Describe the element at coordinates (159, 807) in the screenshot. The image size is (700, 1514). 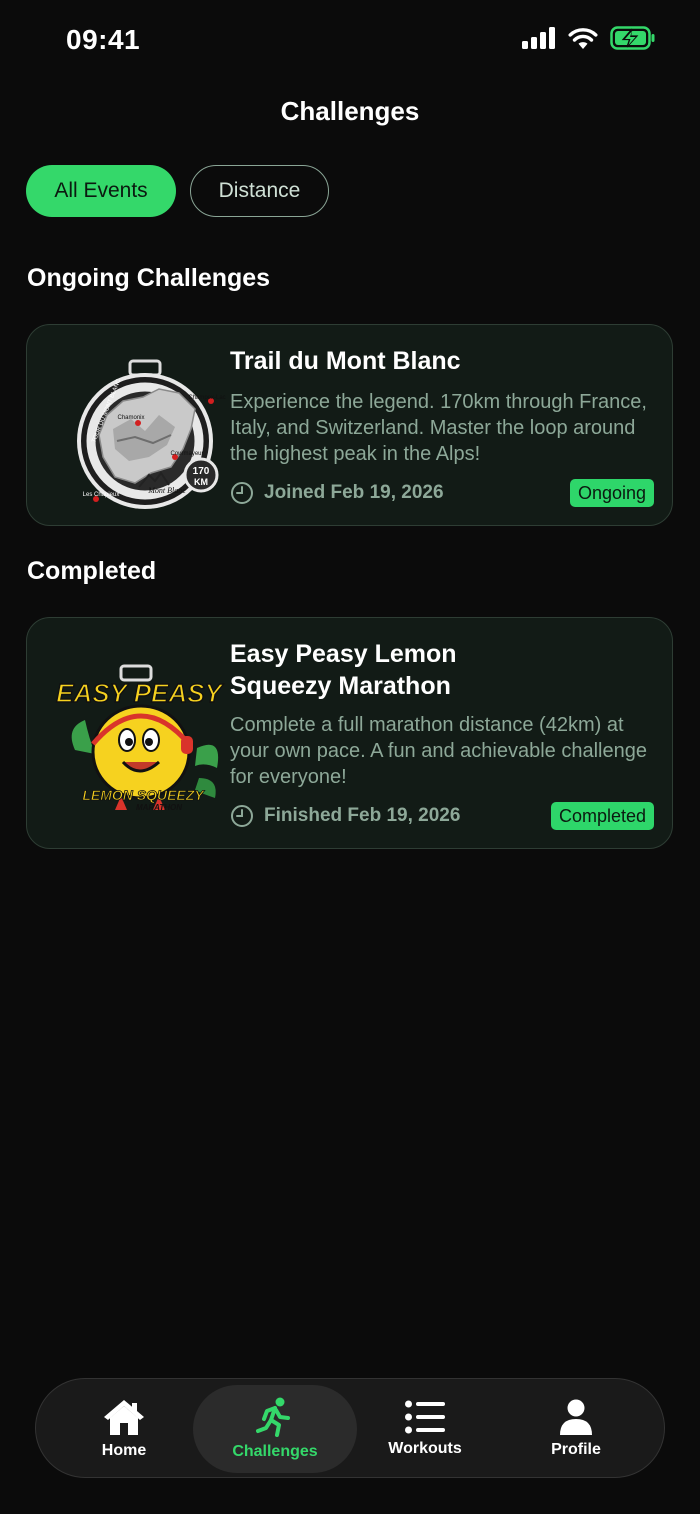
I see `medal-sub-text: MARATHON` at that location.